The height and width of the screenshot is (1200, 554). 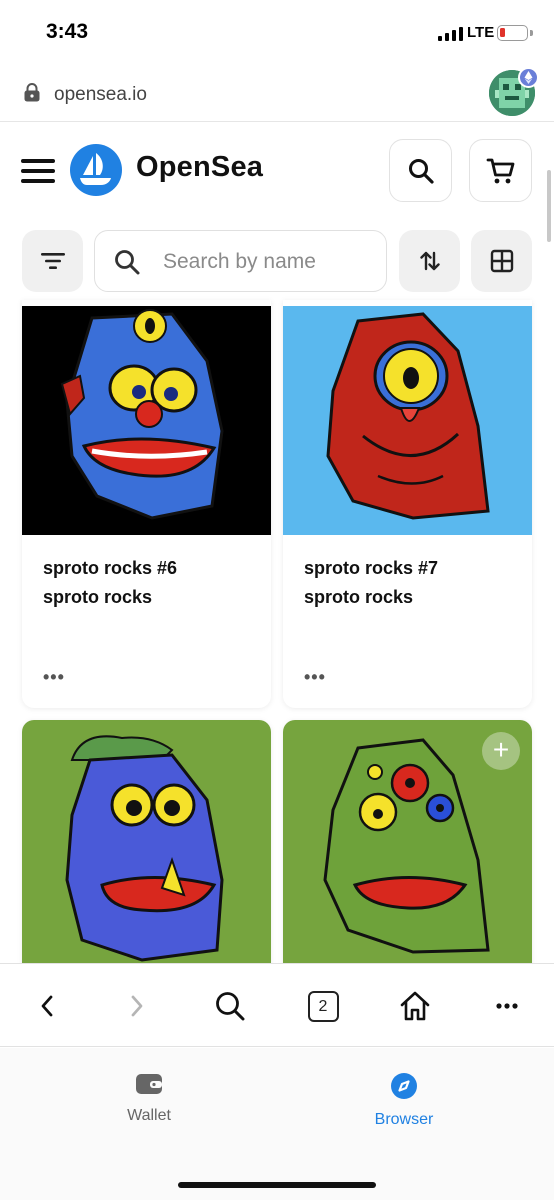 I want to click on add-to-cart-button: +, so click(x=501, y=751).